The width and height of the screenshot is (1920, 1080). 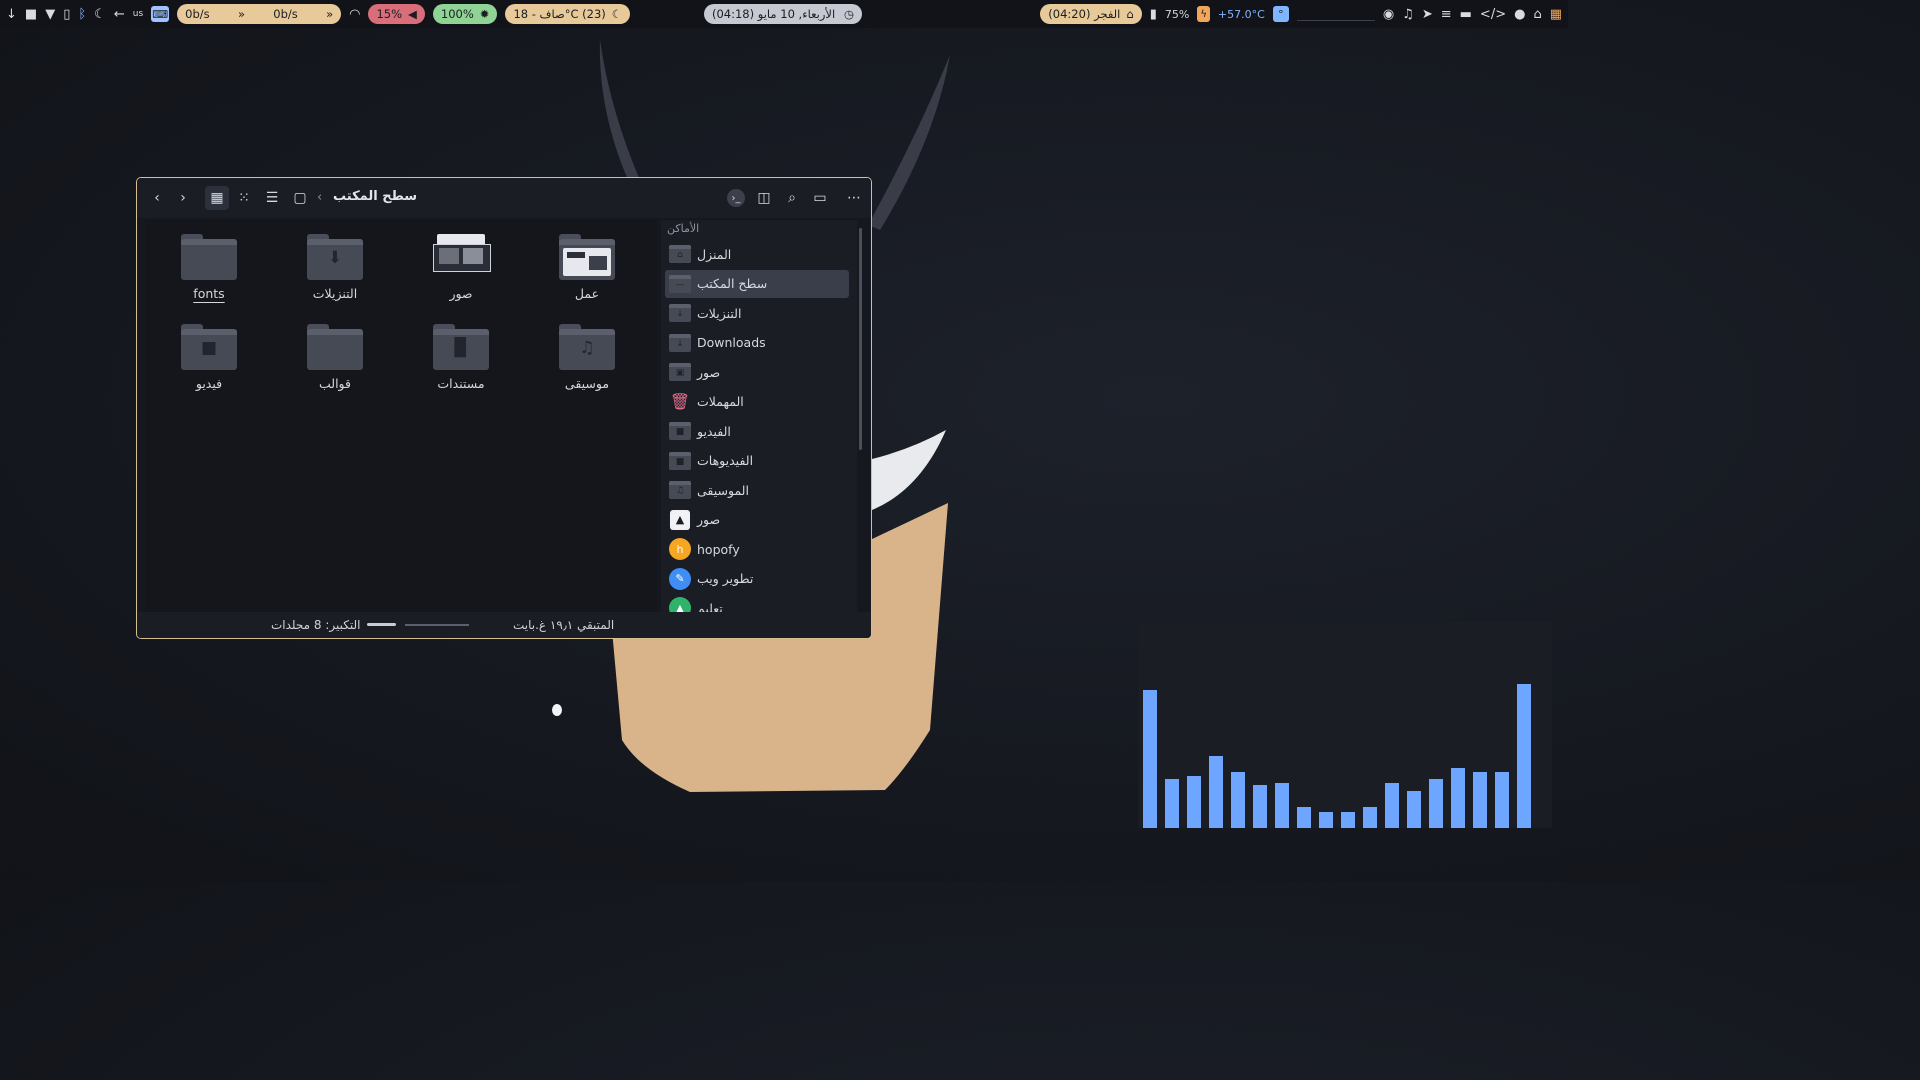 I want to click on battery-icon: ▮, so click(x=1153, y=14).